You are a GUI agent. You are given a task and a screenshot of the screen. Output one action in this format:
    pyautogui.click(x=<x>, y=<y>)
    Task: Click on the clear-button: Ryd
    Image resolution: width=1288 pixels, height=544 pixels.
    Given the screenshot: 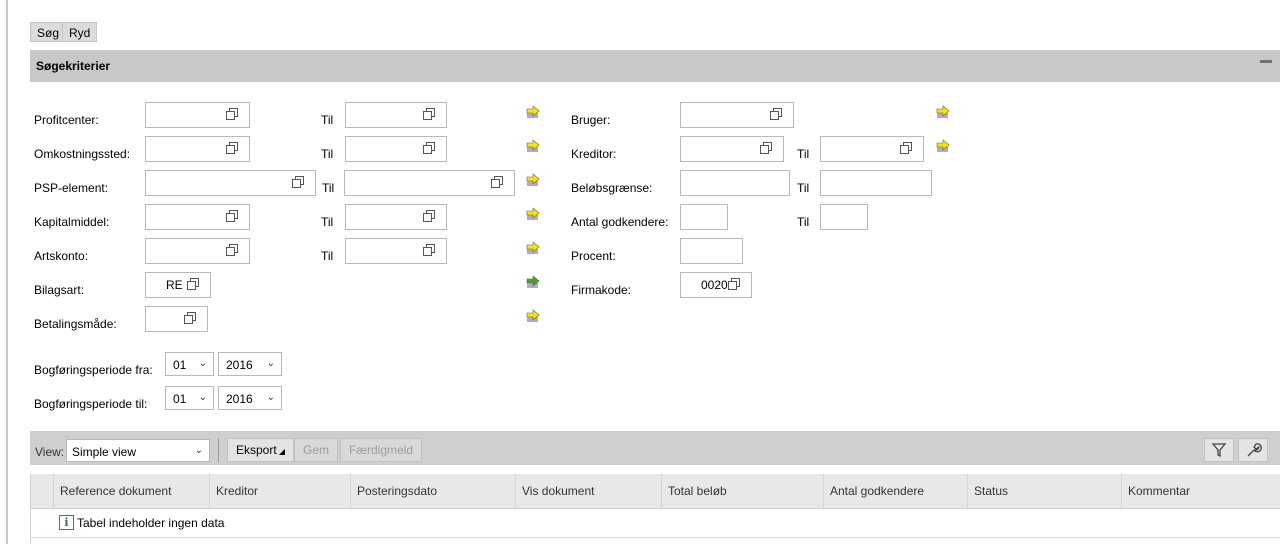 What is the action you would take?
    pyautogui.click(x=80, y=32)
    